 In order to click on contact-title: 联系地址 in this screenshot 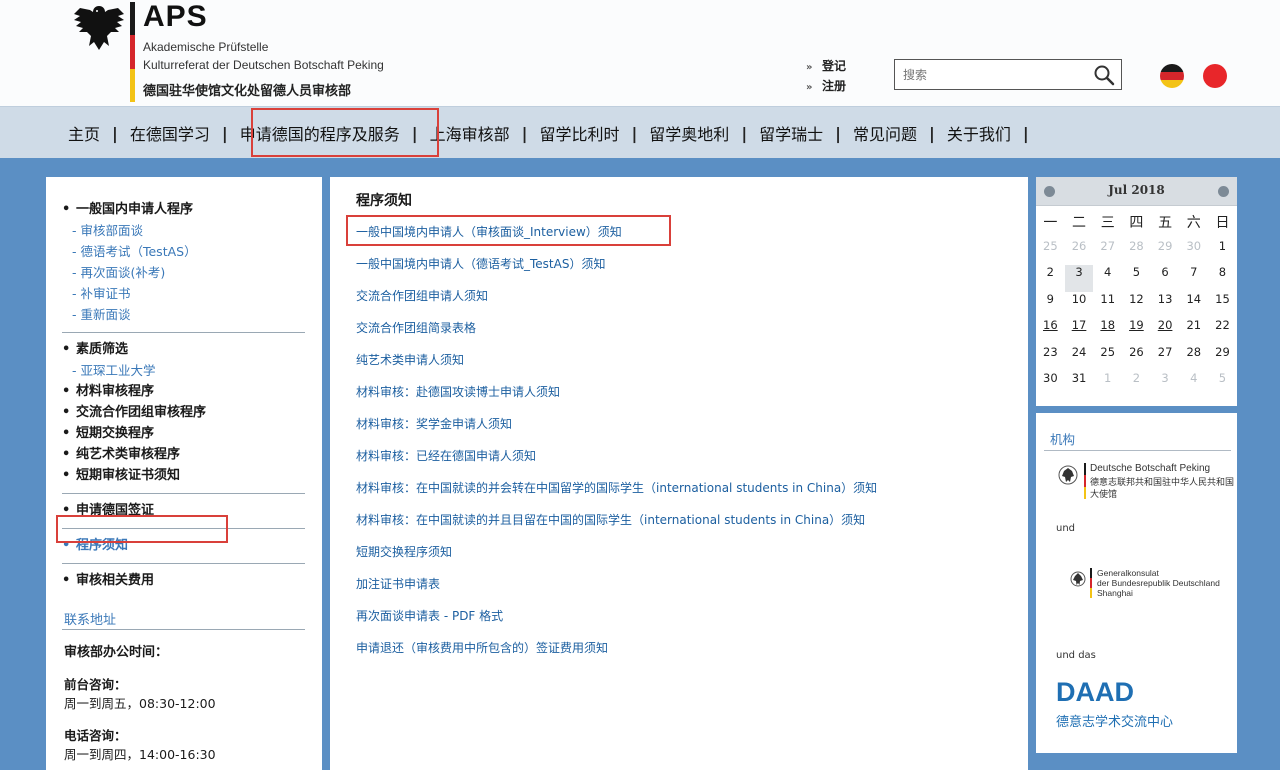, I will do `click(90, 618)`.